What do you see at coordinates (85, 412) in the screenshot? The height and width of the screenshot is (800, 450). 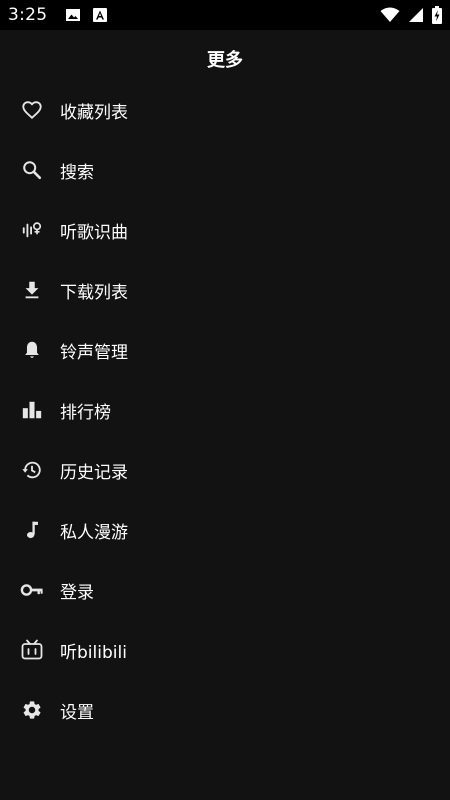 I see `menu-item-label: 排行榜` at bounding box center [85, 412].